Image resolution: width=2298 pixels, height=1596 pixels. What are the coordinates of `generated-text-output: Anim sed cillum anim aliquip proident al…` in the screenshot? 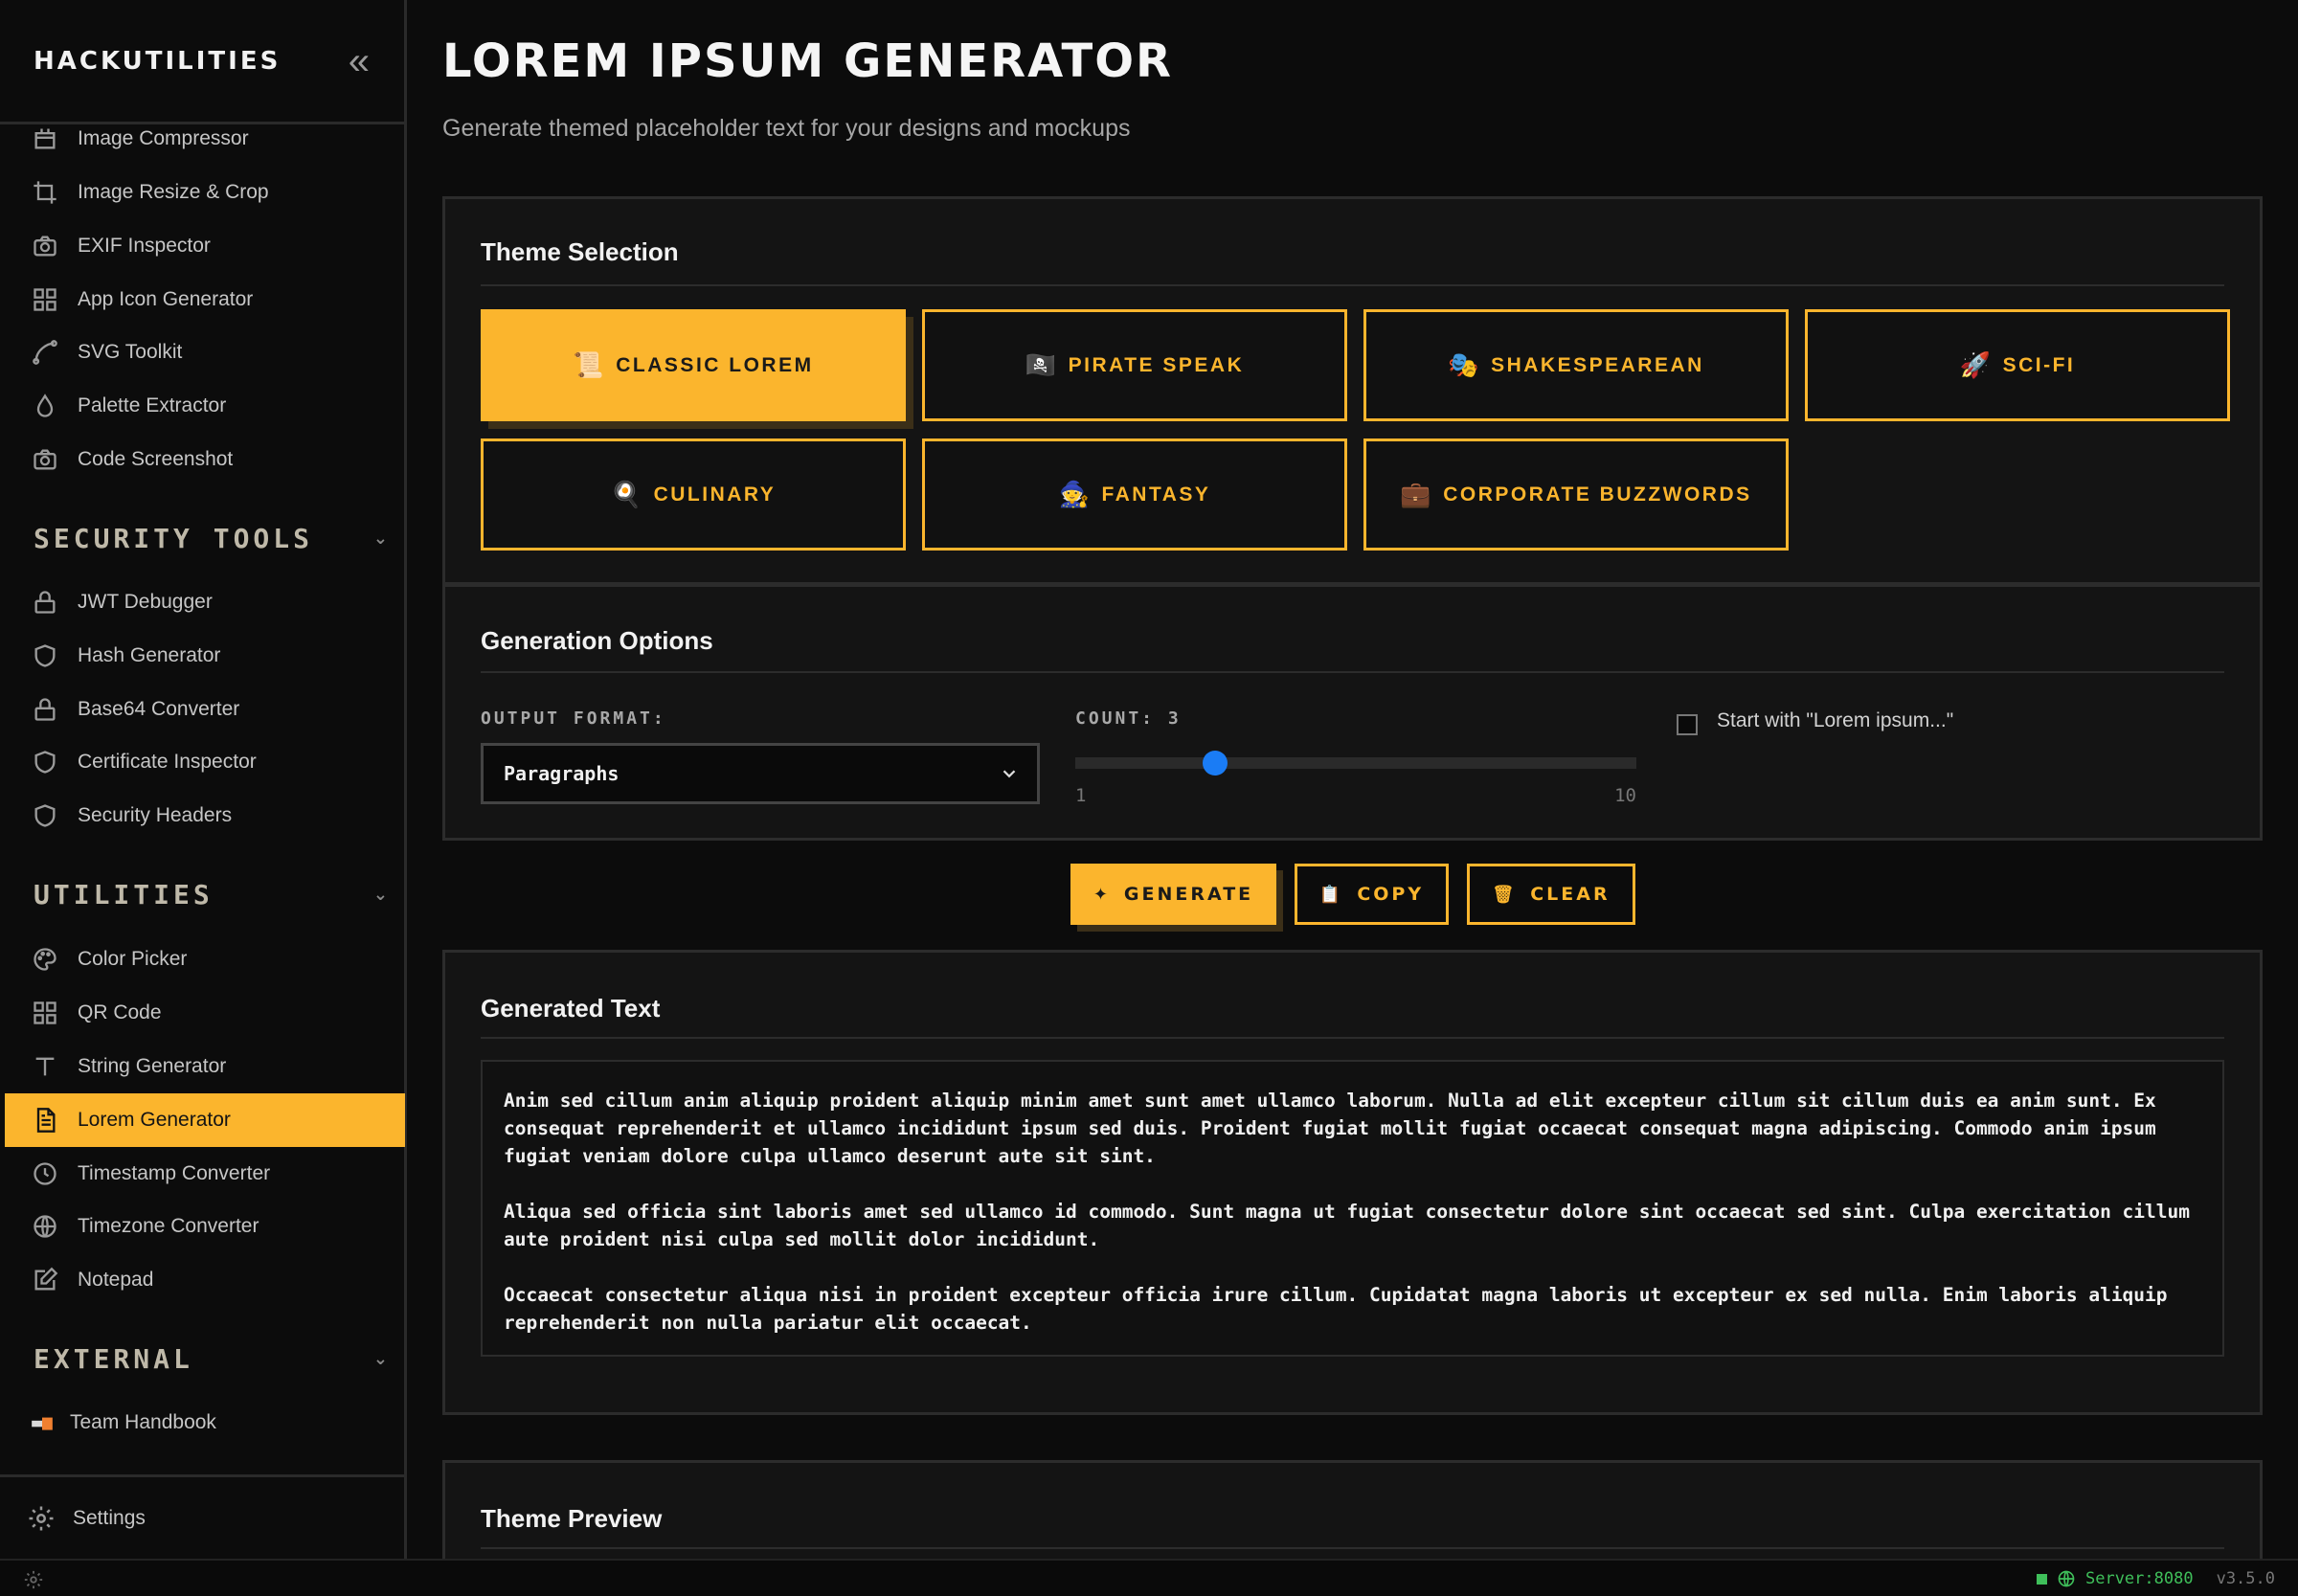 It's located at (1353, 1208).